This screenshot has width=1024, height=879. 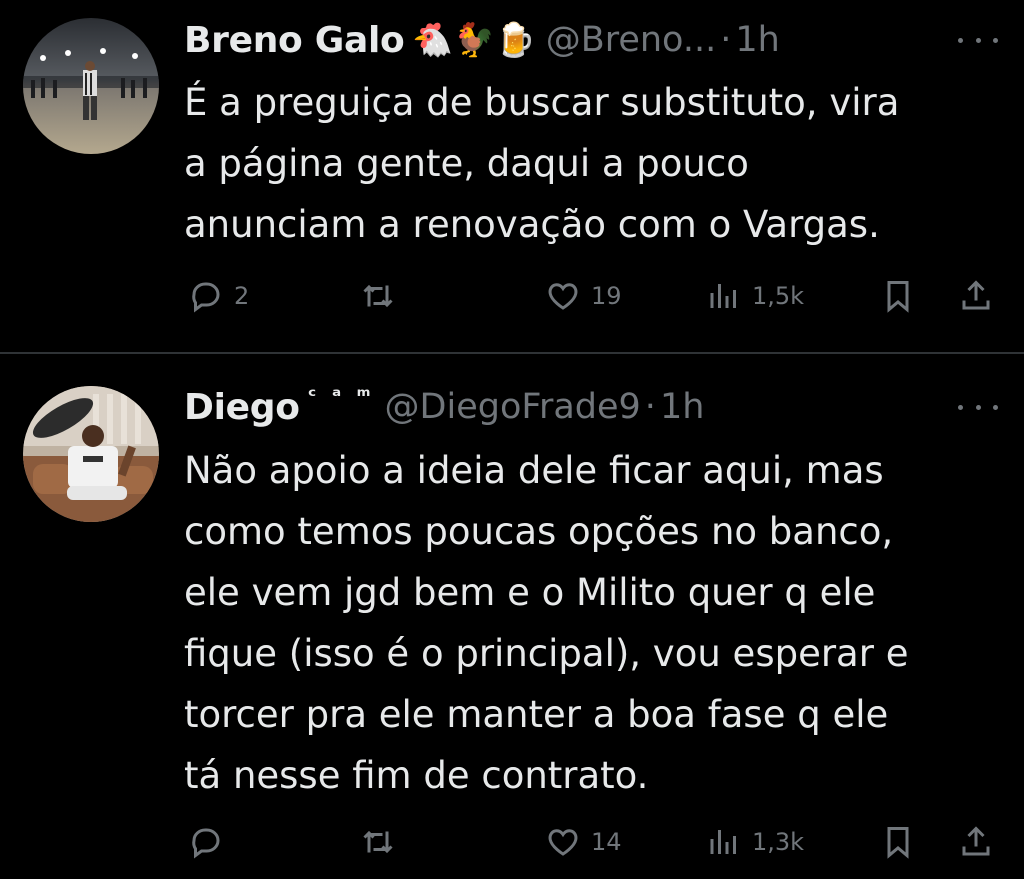 What do you see at coordinates (530, 592) in the screenshot?
I see `tweet-text-line: ele vem jgd bem e o Milito quer q ele` at bounding box center [530, 592].